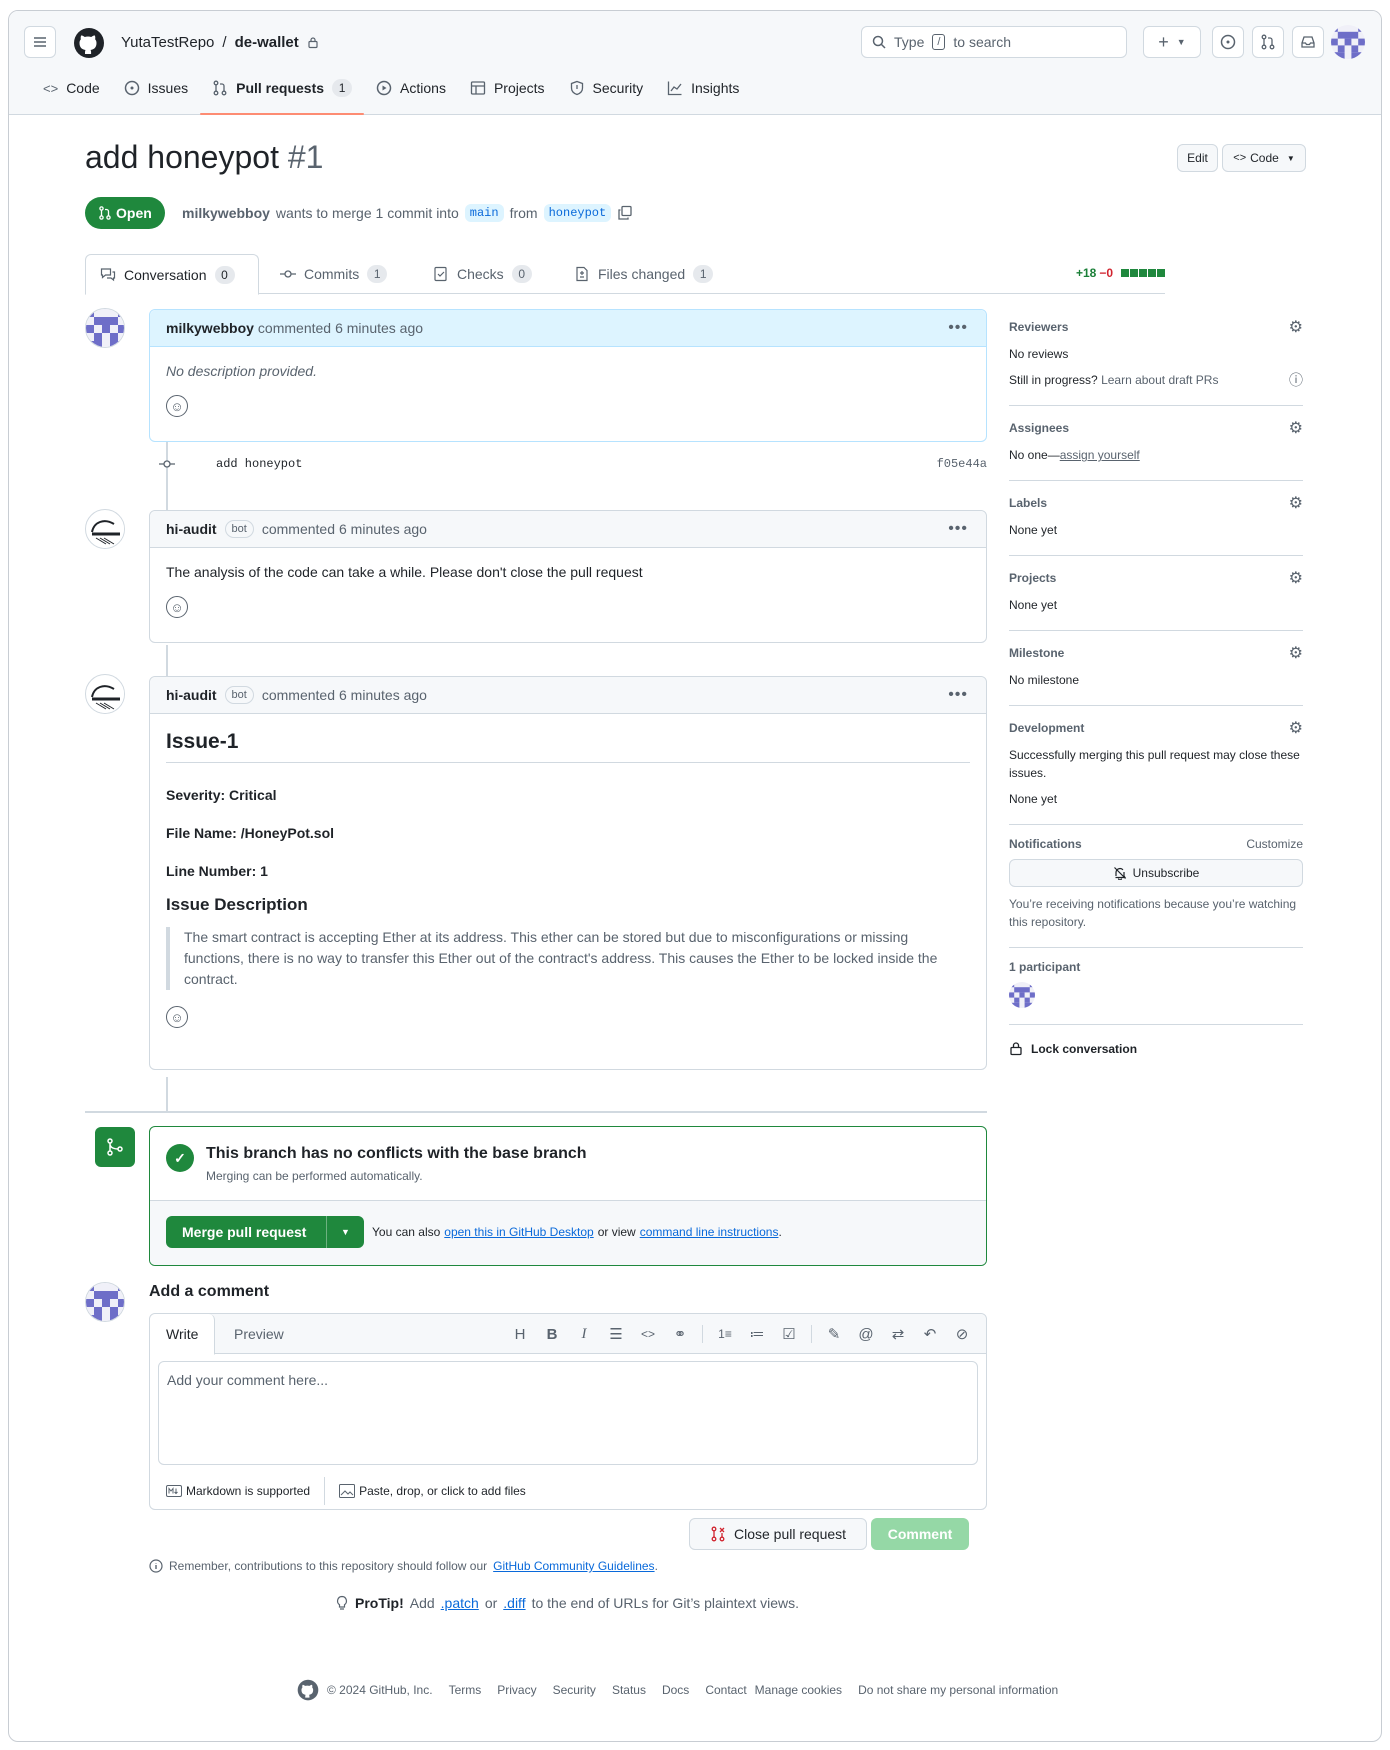  Describe the element at coordinates (1264, 158) in the screenshot. I see `code-dropdown-button: <> Code ▼` at that location.